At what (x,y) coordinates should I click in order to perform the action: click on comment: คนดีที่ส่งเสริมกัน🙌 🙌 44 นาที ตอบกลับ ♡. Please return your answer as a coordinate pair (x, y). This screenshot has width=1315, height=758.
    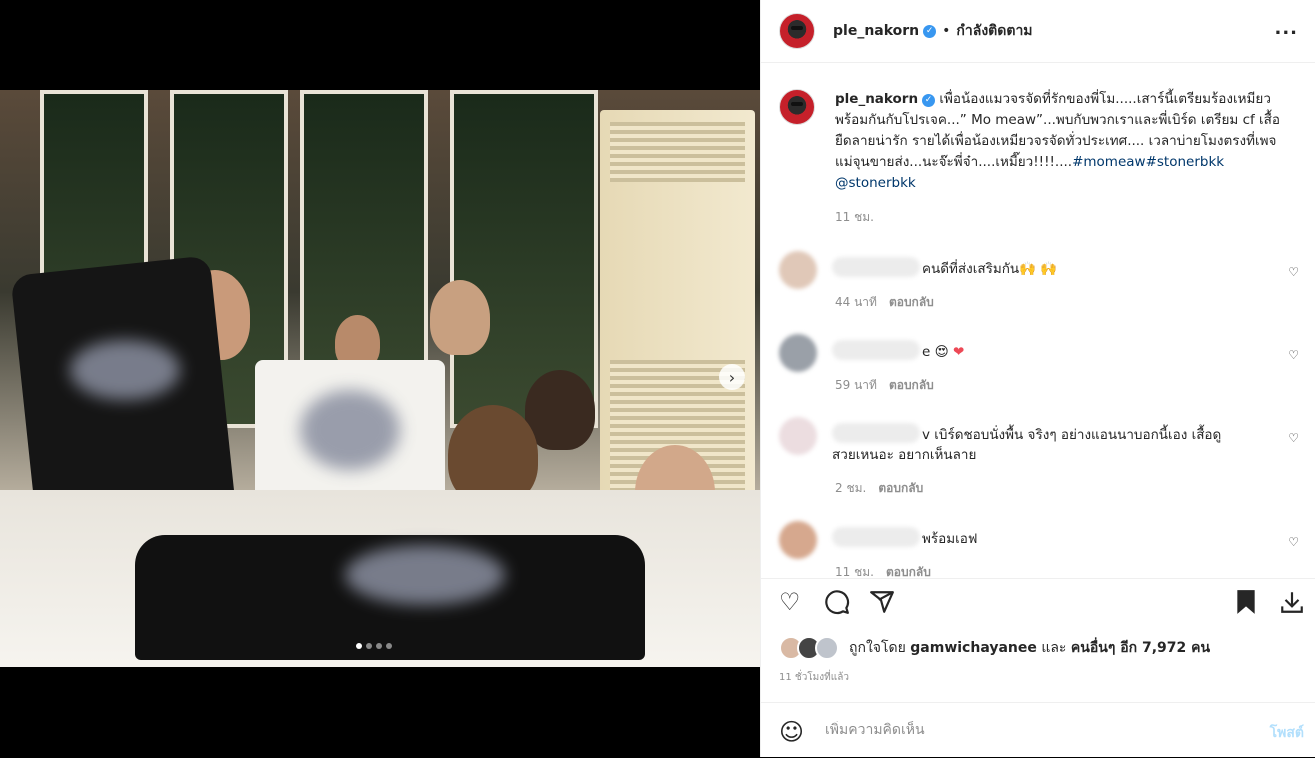
    Looking at the image, I should click on (1039, 281).